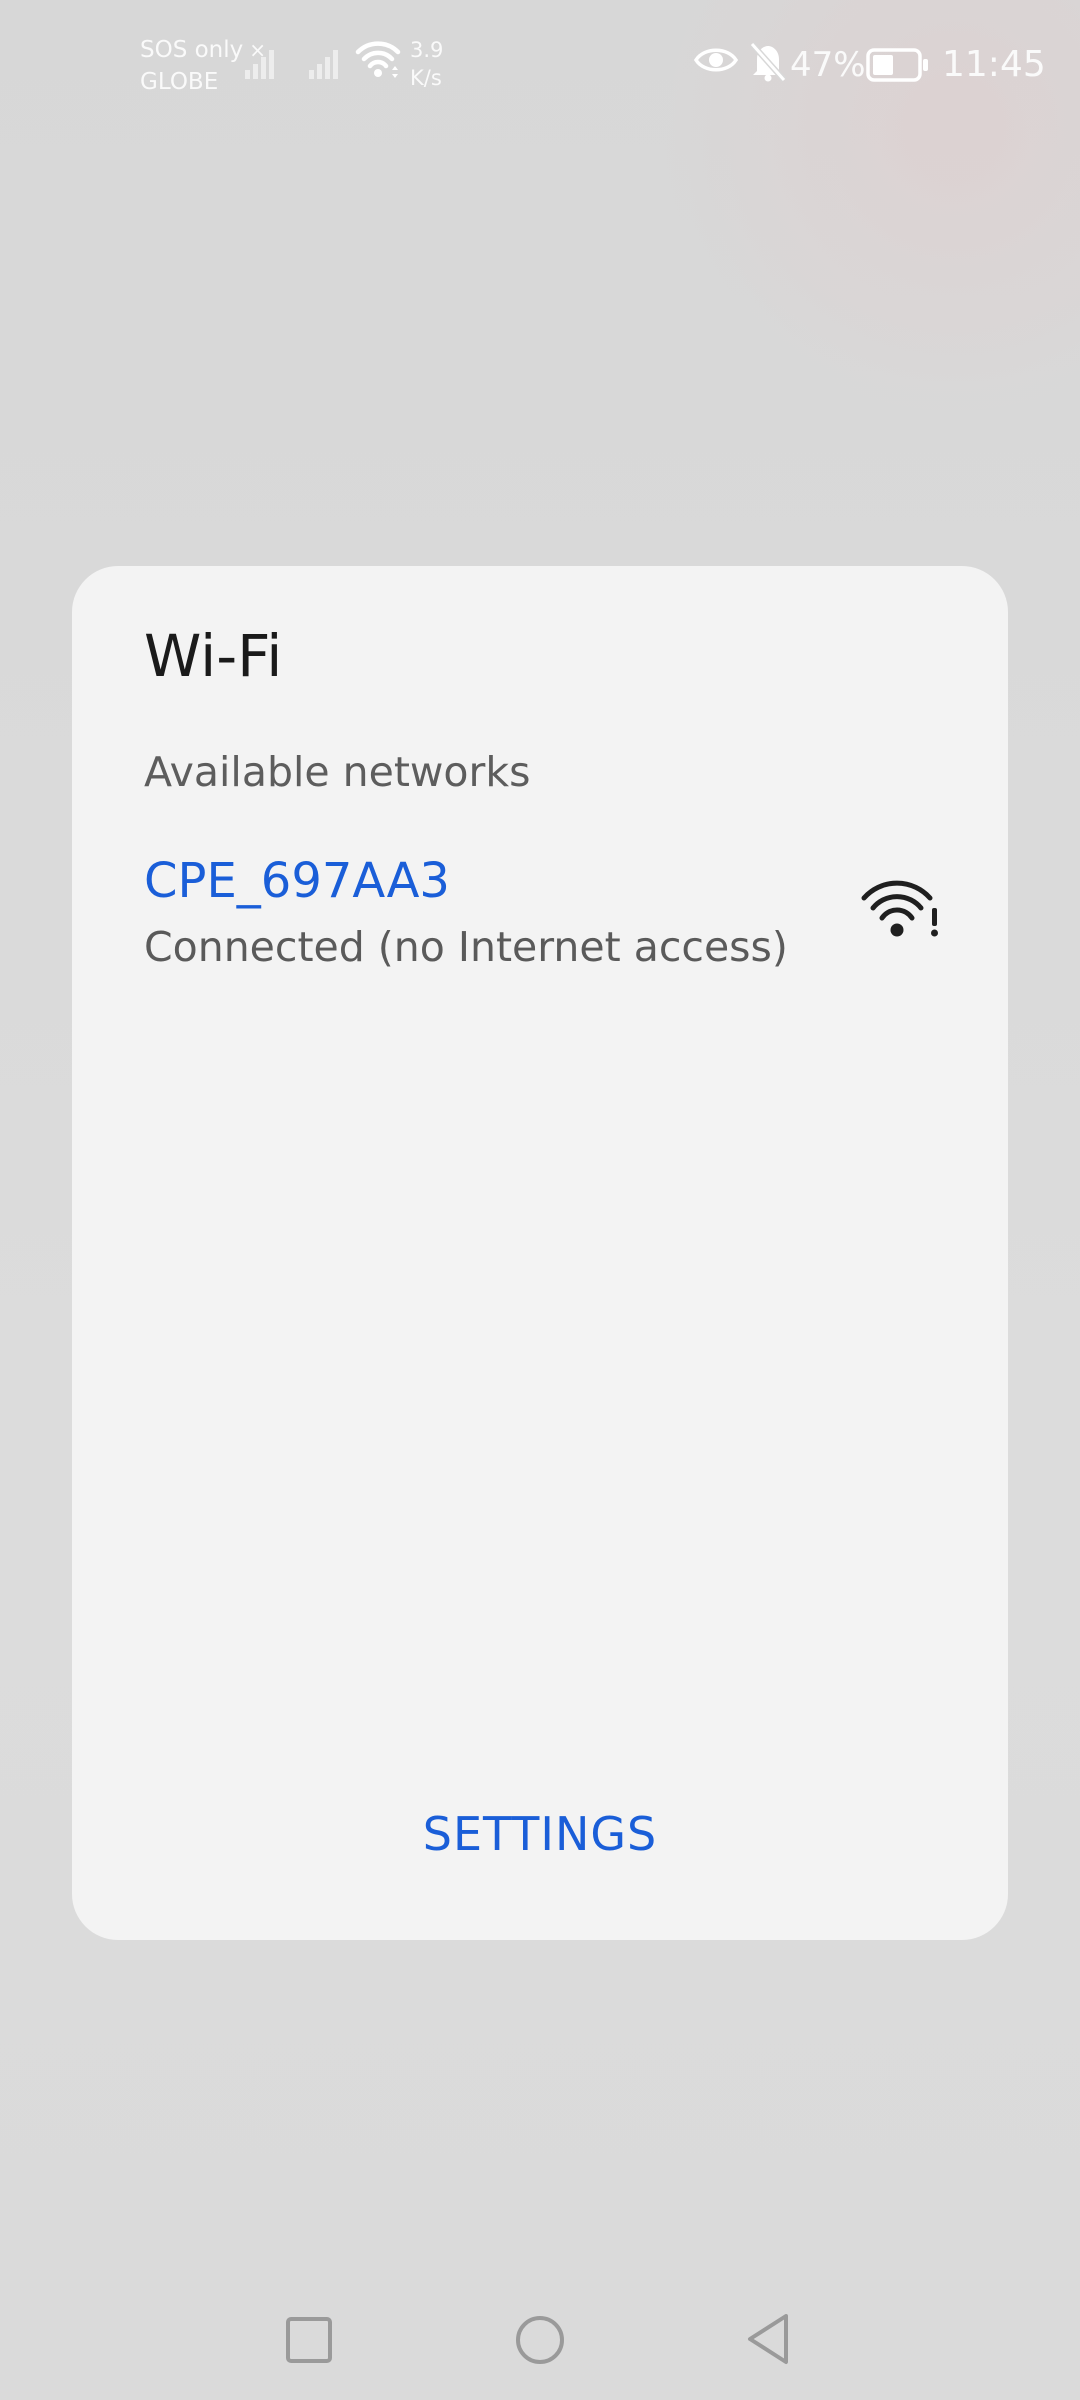  I want to click on wifi-icon, so click(378, 59).